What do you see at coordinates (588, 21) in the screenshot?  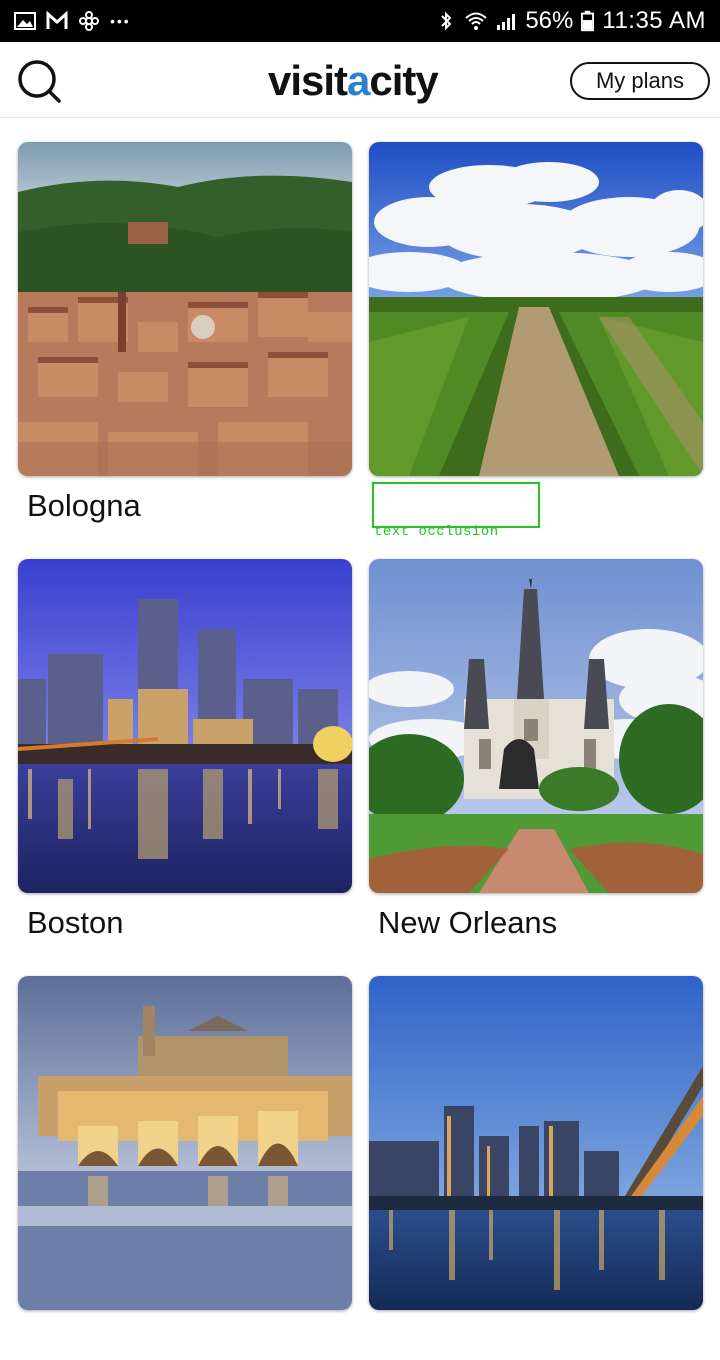 I see `battery-icon` at bounding box center [588, 21].